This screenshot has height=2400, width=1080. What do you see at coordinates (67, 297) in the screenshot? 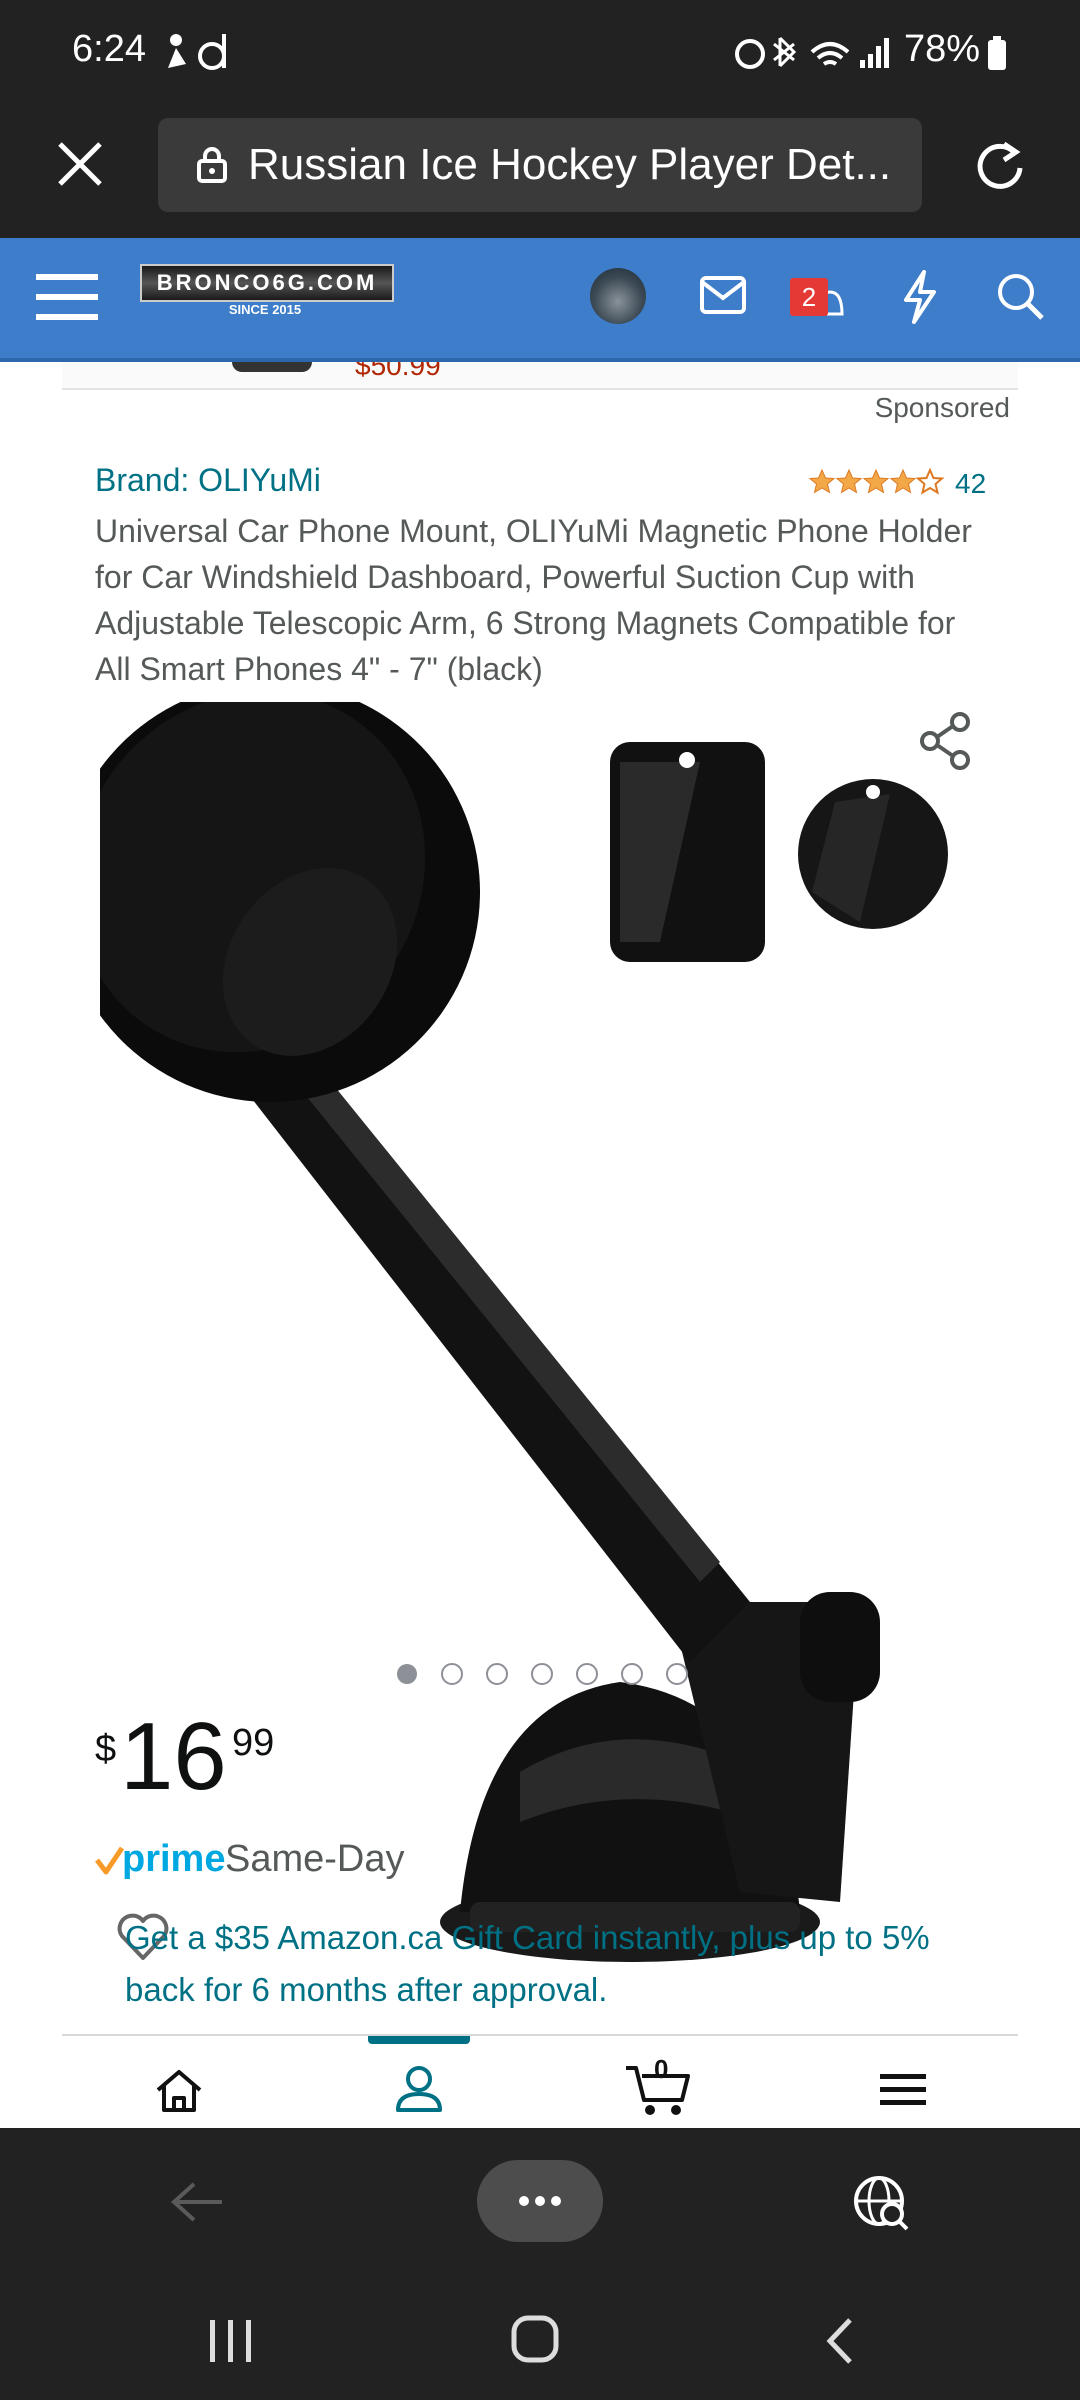
I see `hamburger-menu-icon` at bounding box center [67, 297].